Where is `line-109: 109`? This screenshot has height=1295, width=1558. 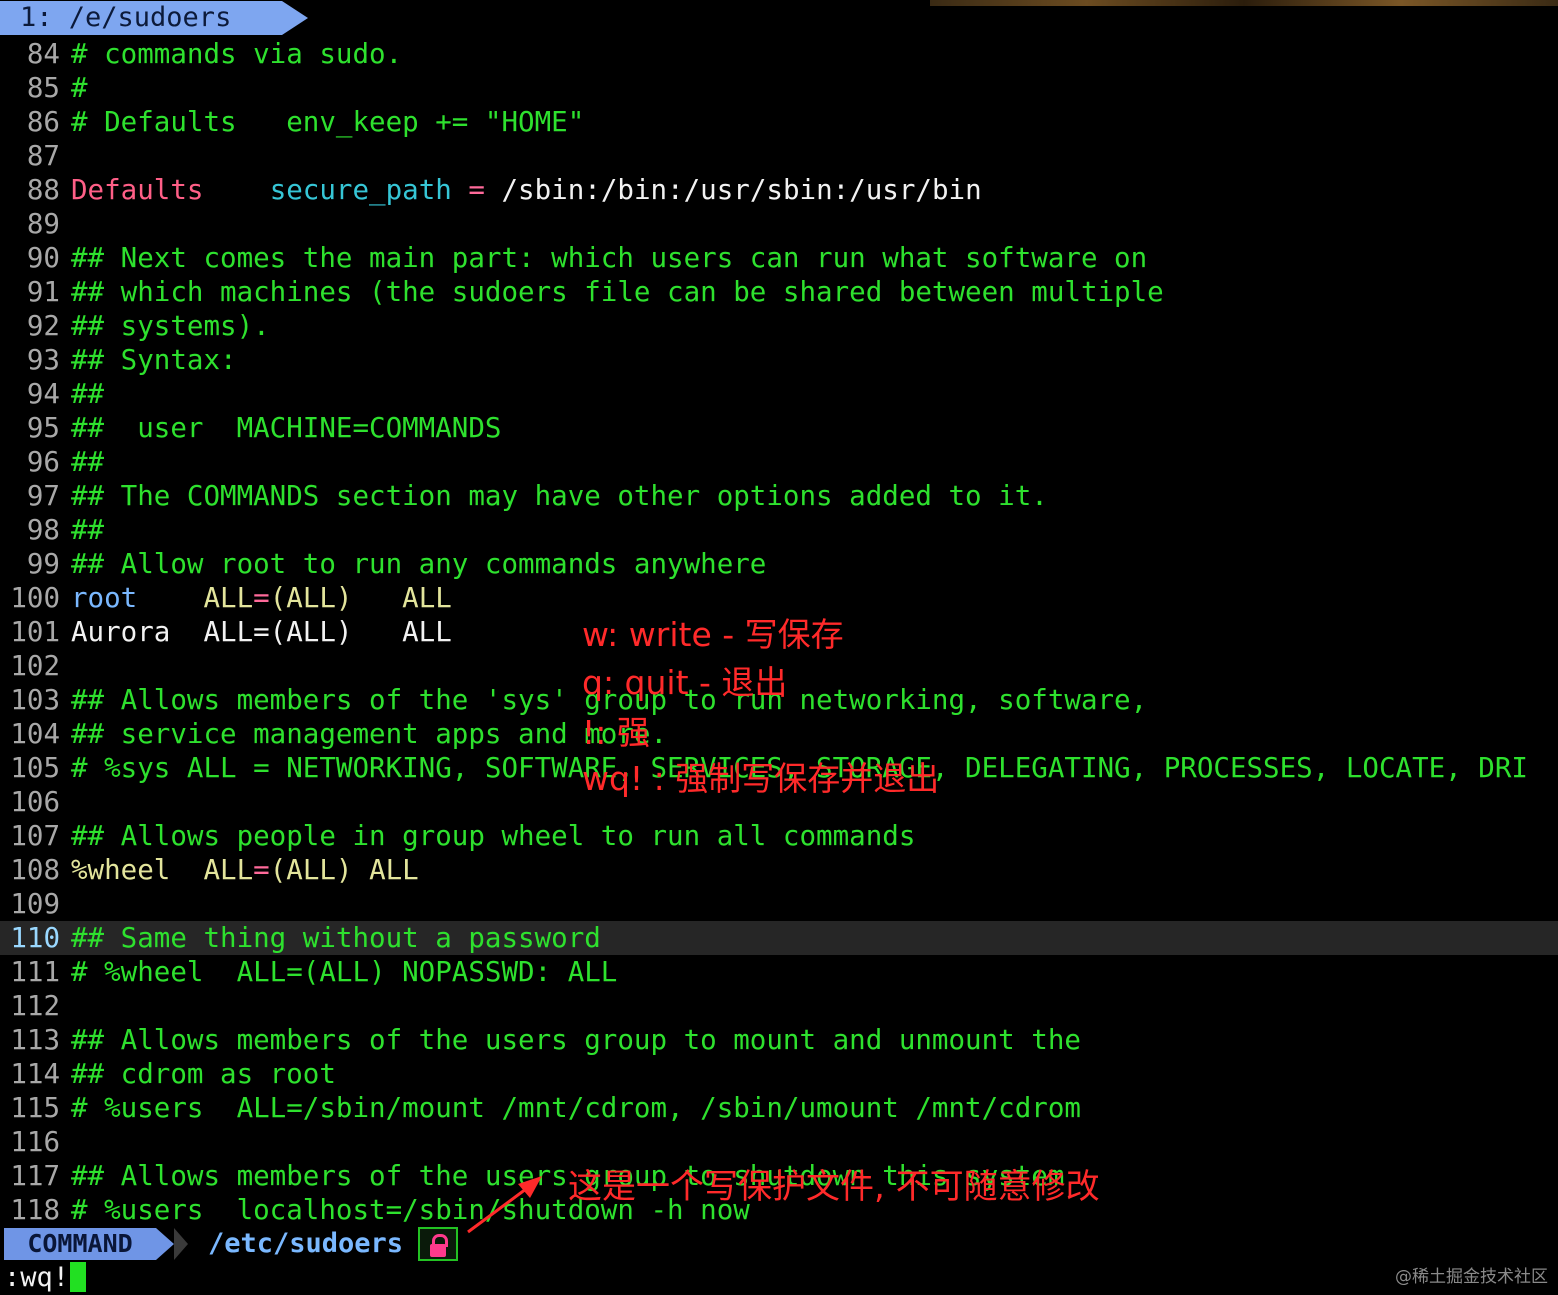
line-109: 109 is located at coordinates (779, 904).